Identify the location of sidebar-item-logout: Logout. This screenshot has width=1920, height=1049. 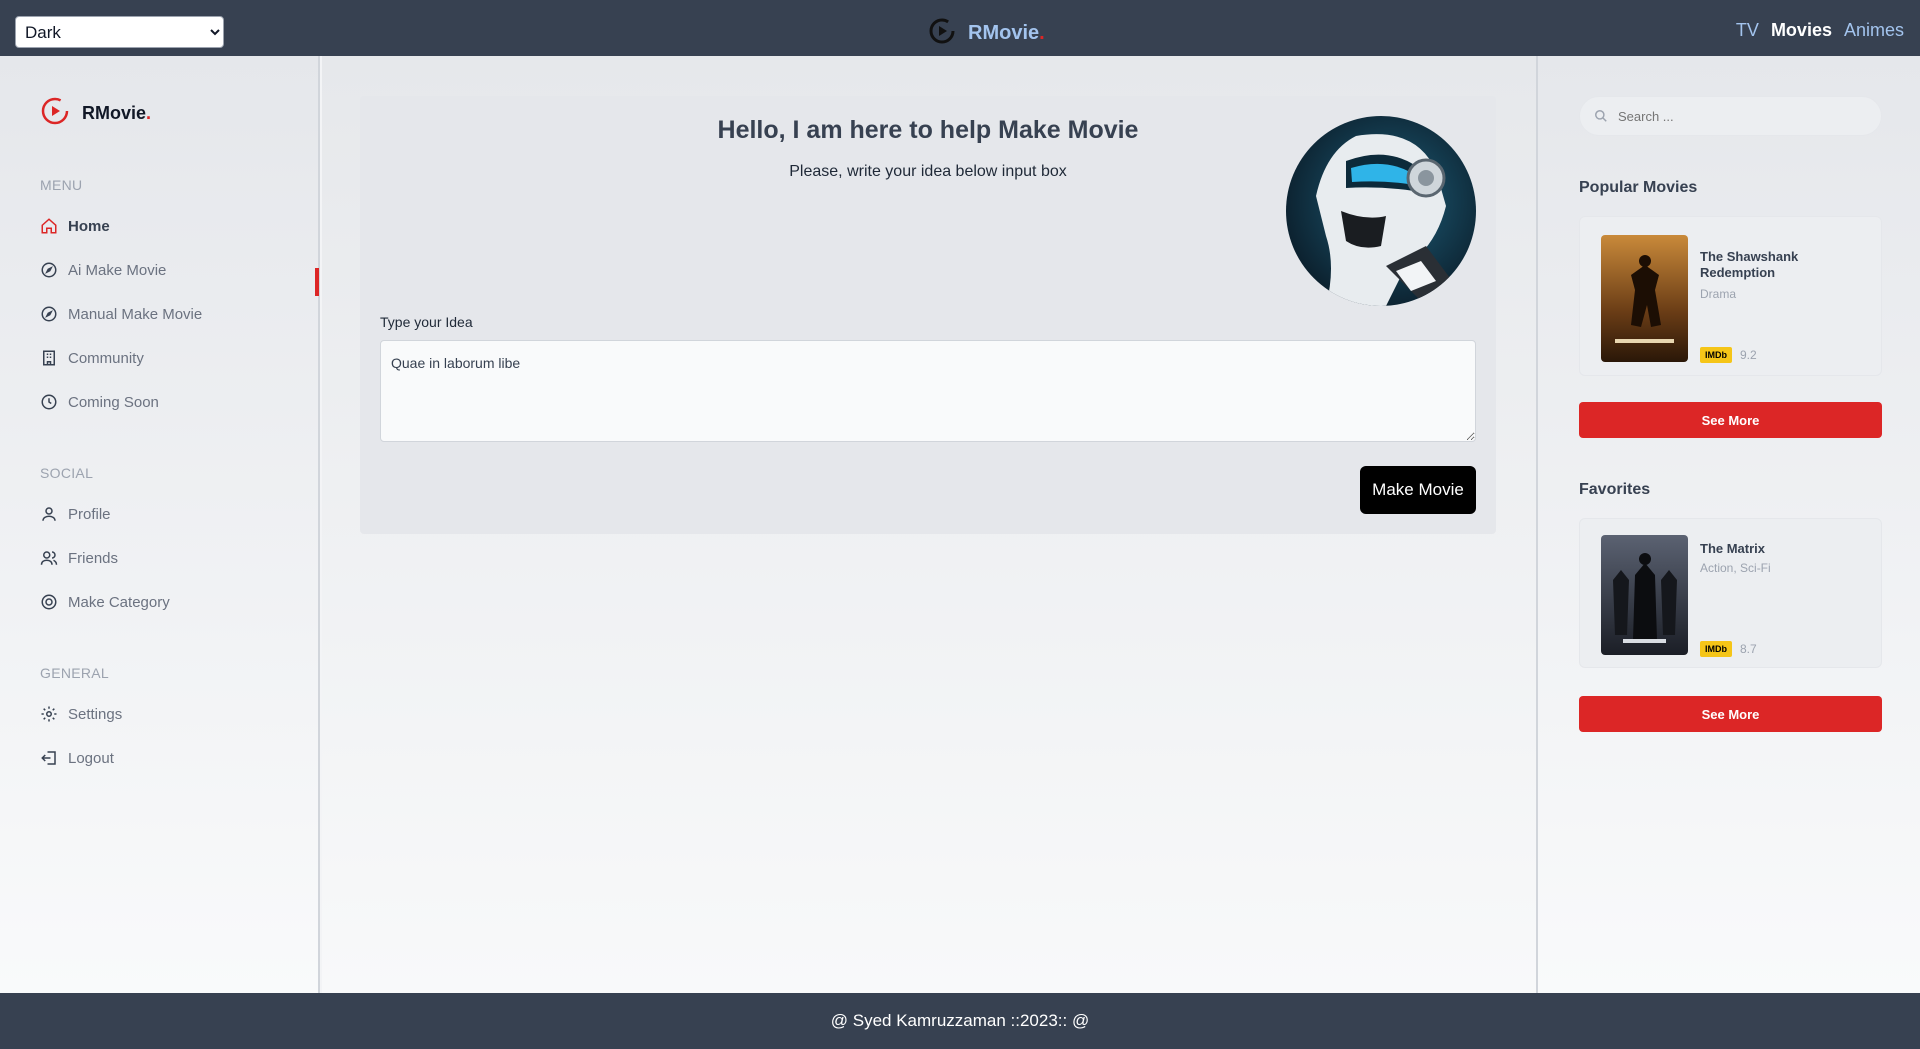
(175, 758).